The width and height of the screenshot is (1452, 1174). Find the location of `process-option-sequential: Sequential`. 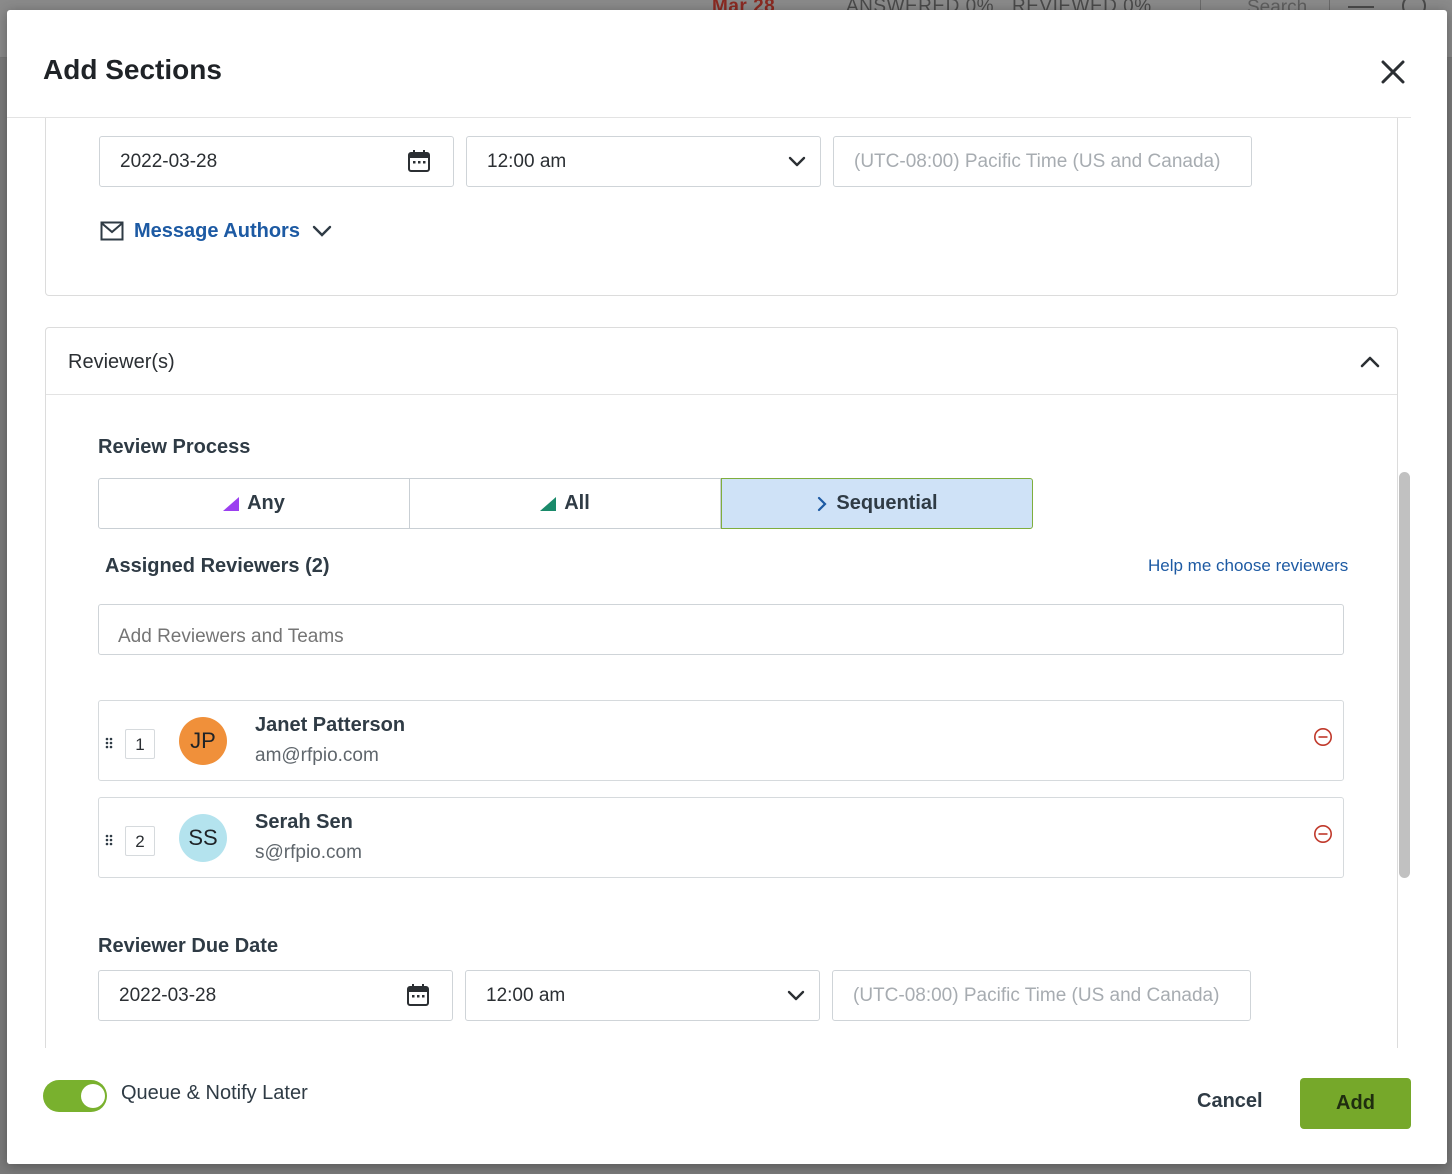

process-option-sequential: Sequential is located at coordinates (877, 503).